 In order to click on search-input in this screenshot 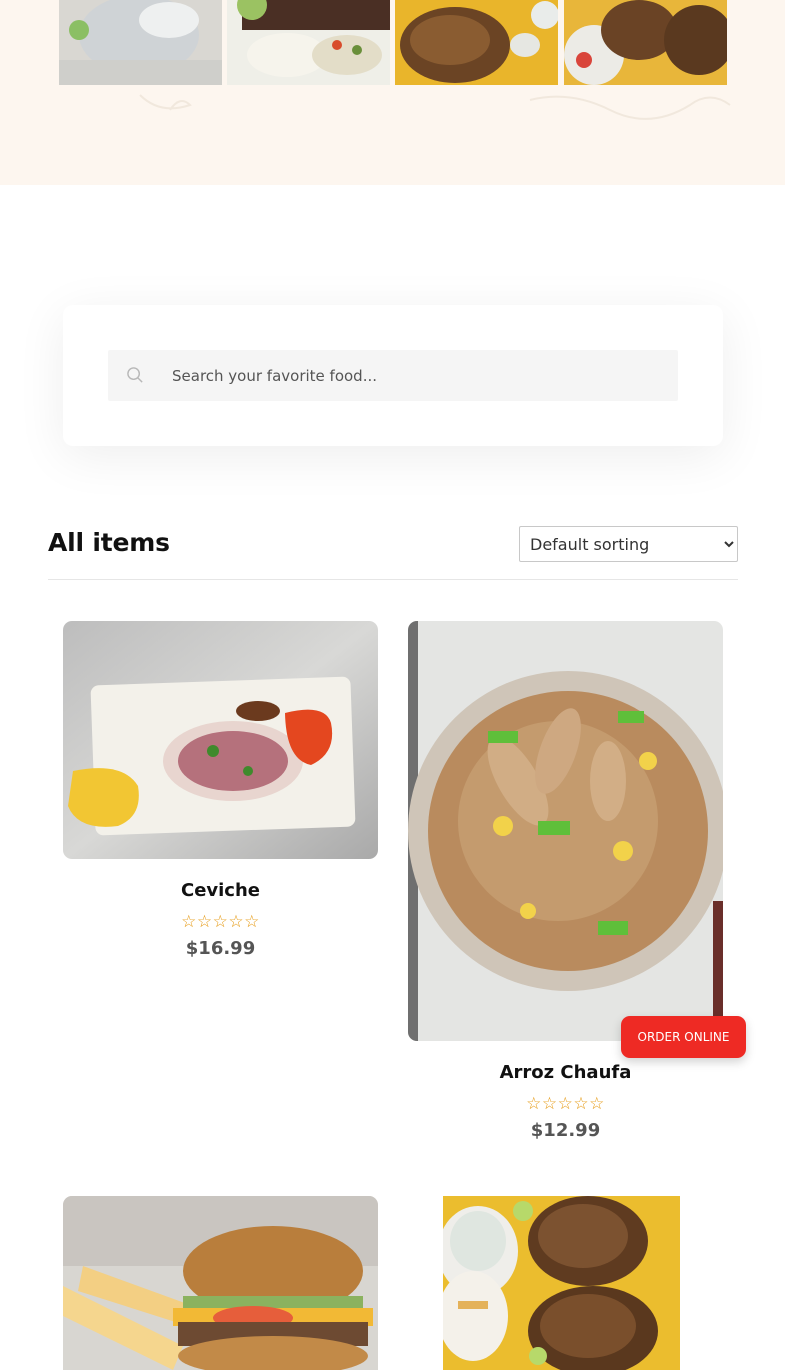, I will do `click(417, 375)`.